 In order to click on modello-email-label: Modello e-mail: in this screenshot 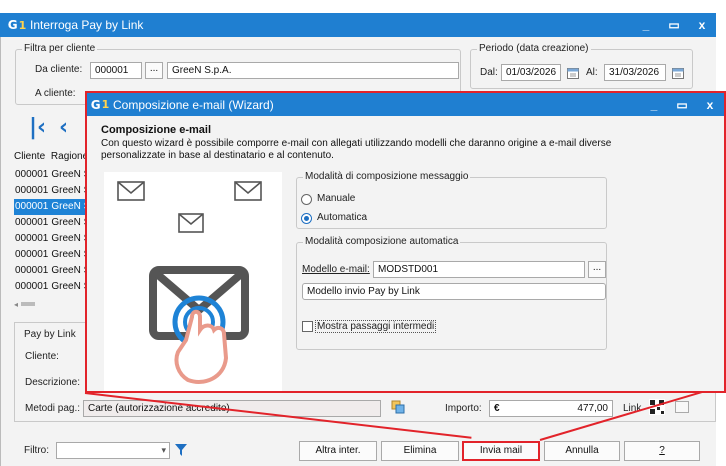, I will do `click(336, 269)`.